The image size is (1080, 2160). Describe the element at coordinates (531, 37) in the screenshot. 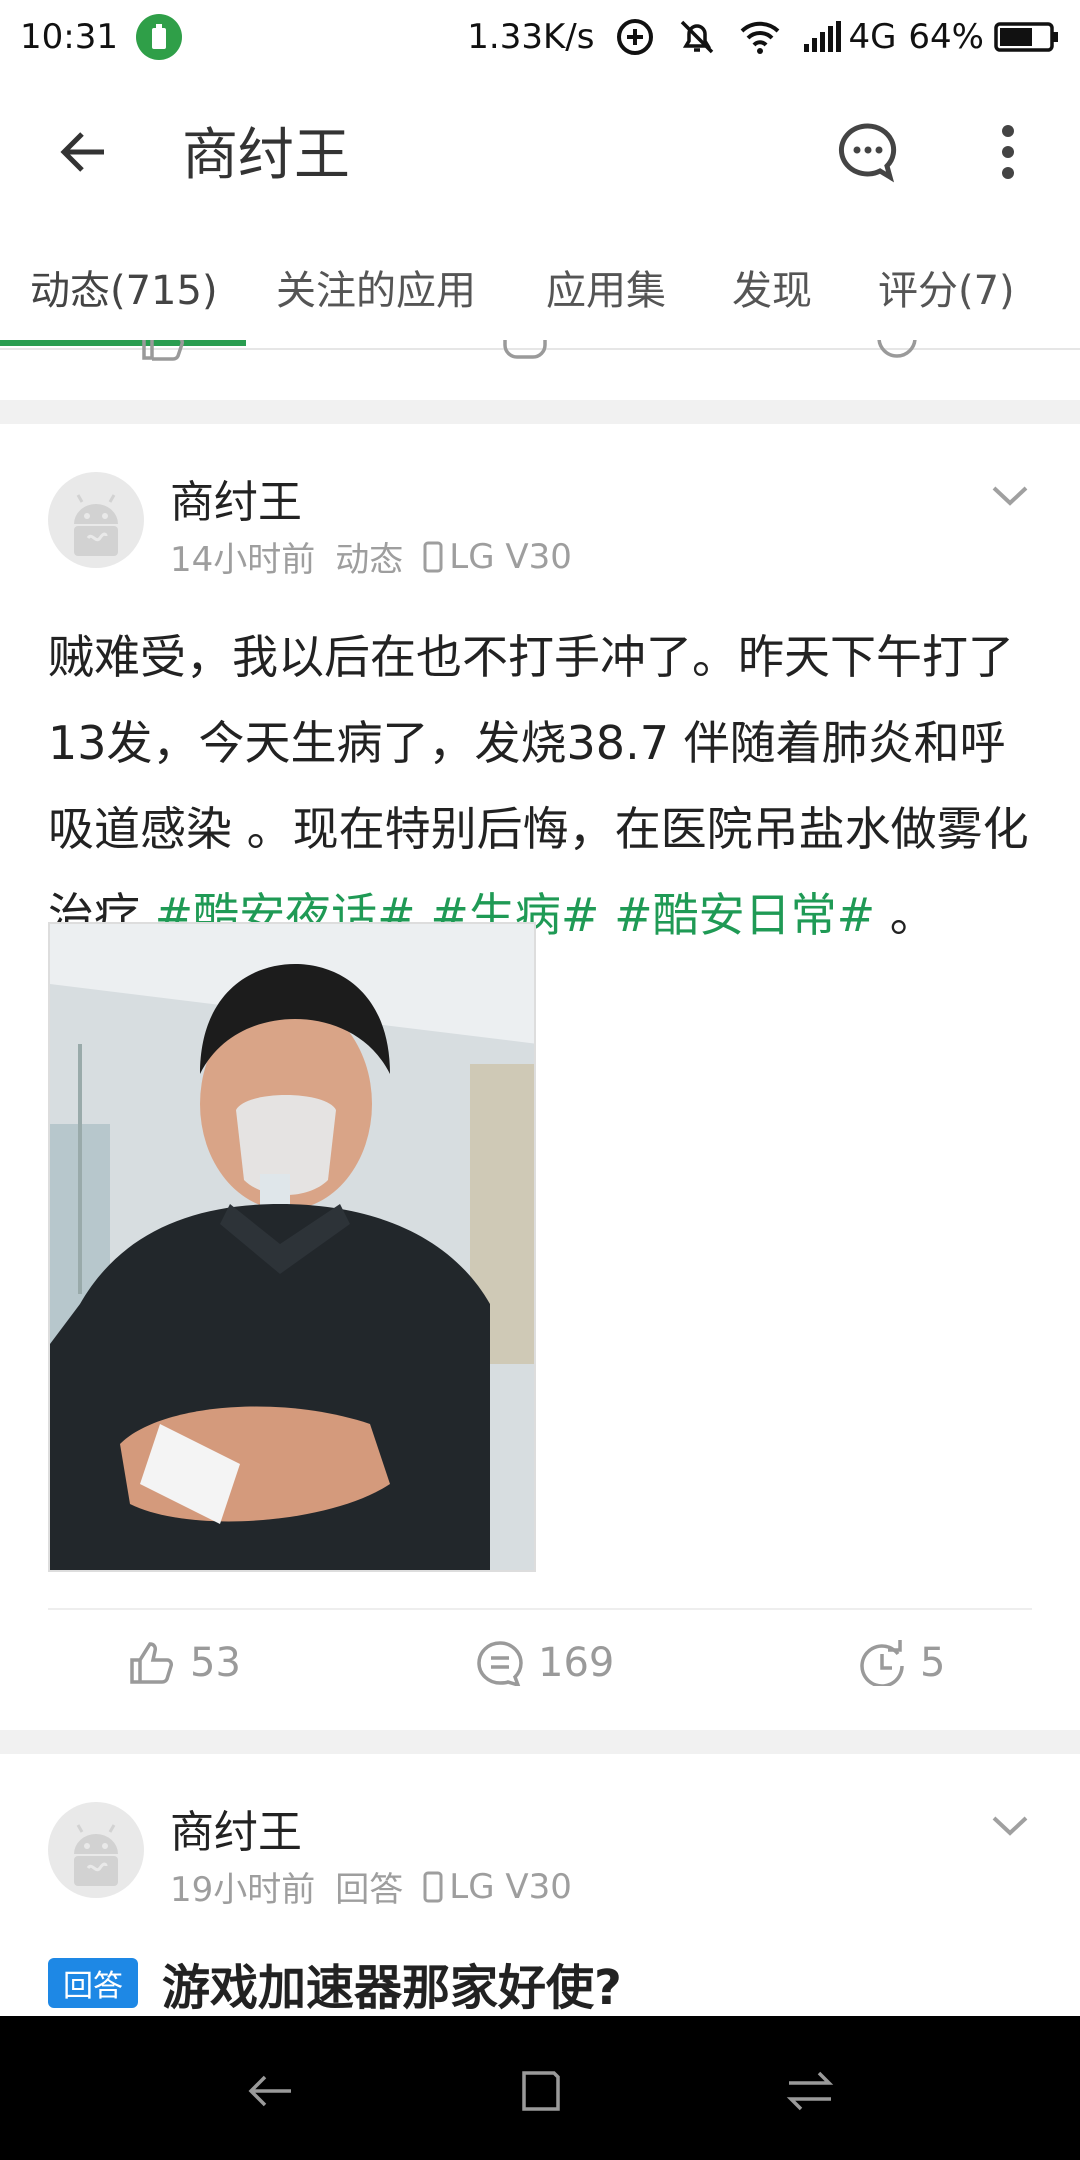

I see `net-speed: 1.33K/s` at that location.